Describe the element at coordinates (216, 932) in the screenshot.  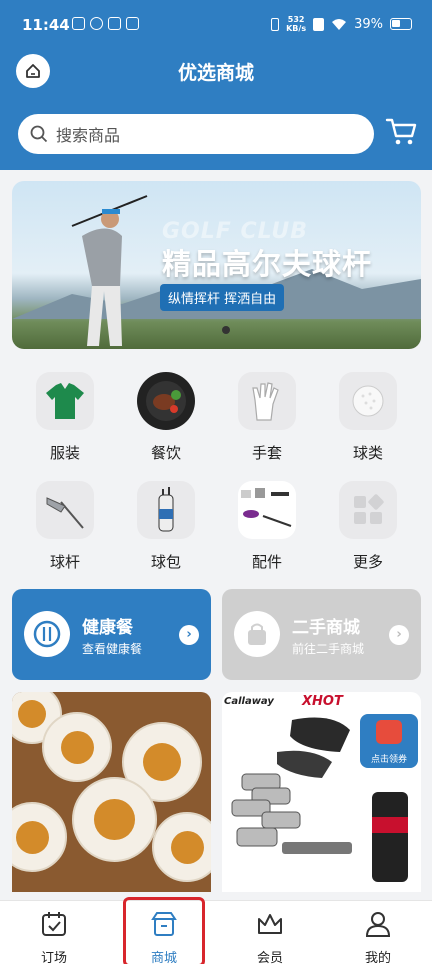
I see `bottom-tab-bar: 订场 商城 会员 我的` at that location.